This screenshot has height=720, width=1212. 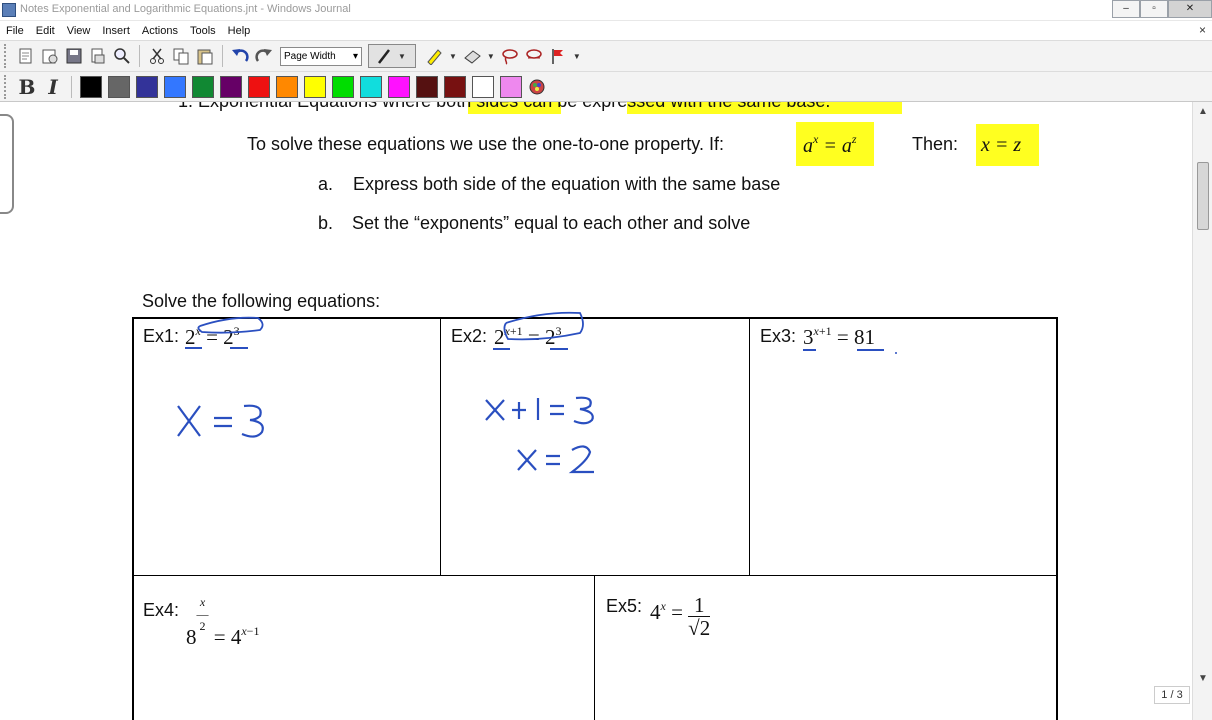 What do you see at coordinates (534, 56) in the screenshot?
I see `insert-space-icon` at bounding box center [534, 56].